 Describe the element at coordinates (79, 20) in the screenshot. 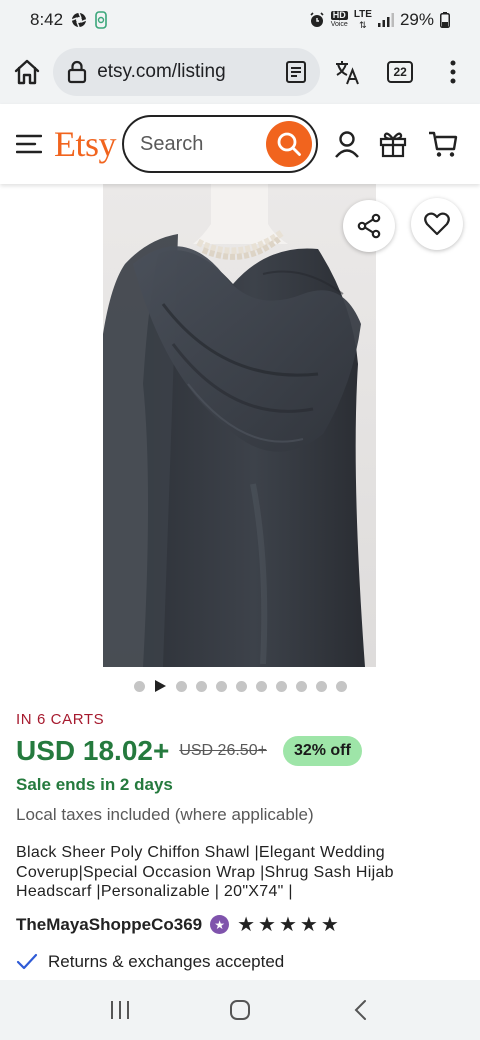

I see `aperture-icon` at that location.